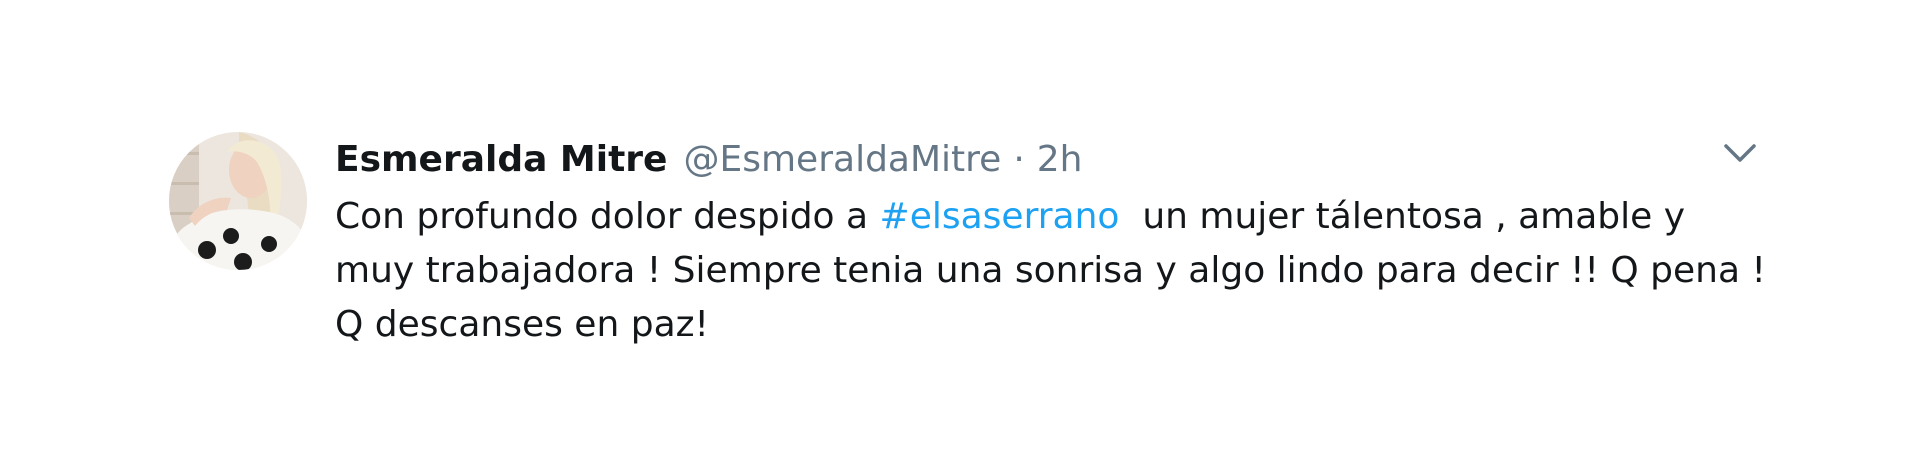 This screenshot has height=476, width=1920. I want to click on chevron-down-icon, so click(1740, 153).